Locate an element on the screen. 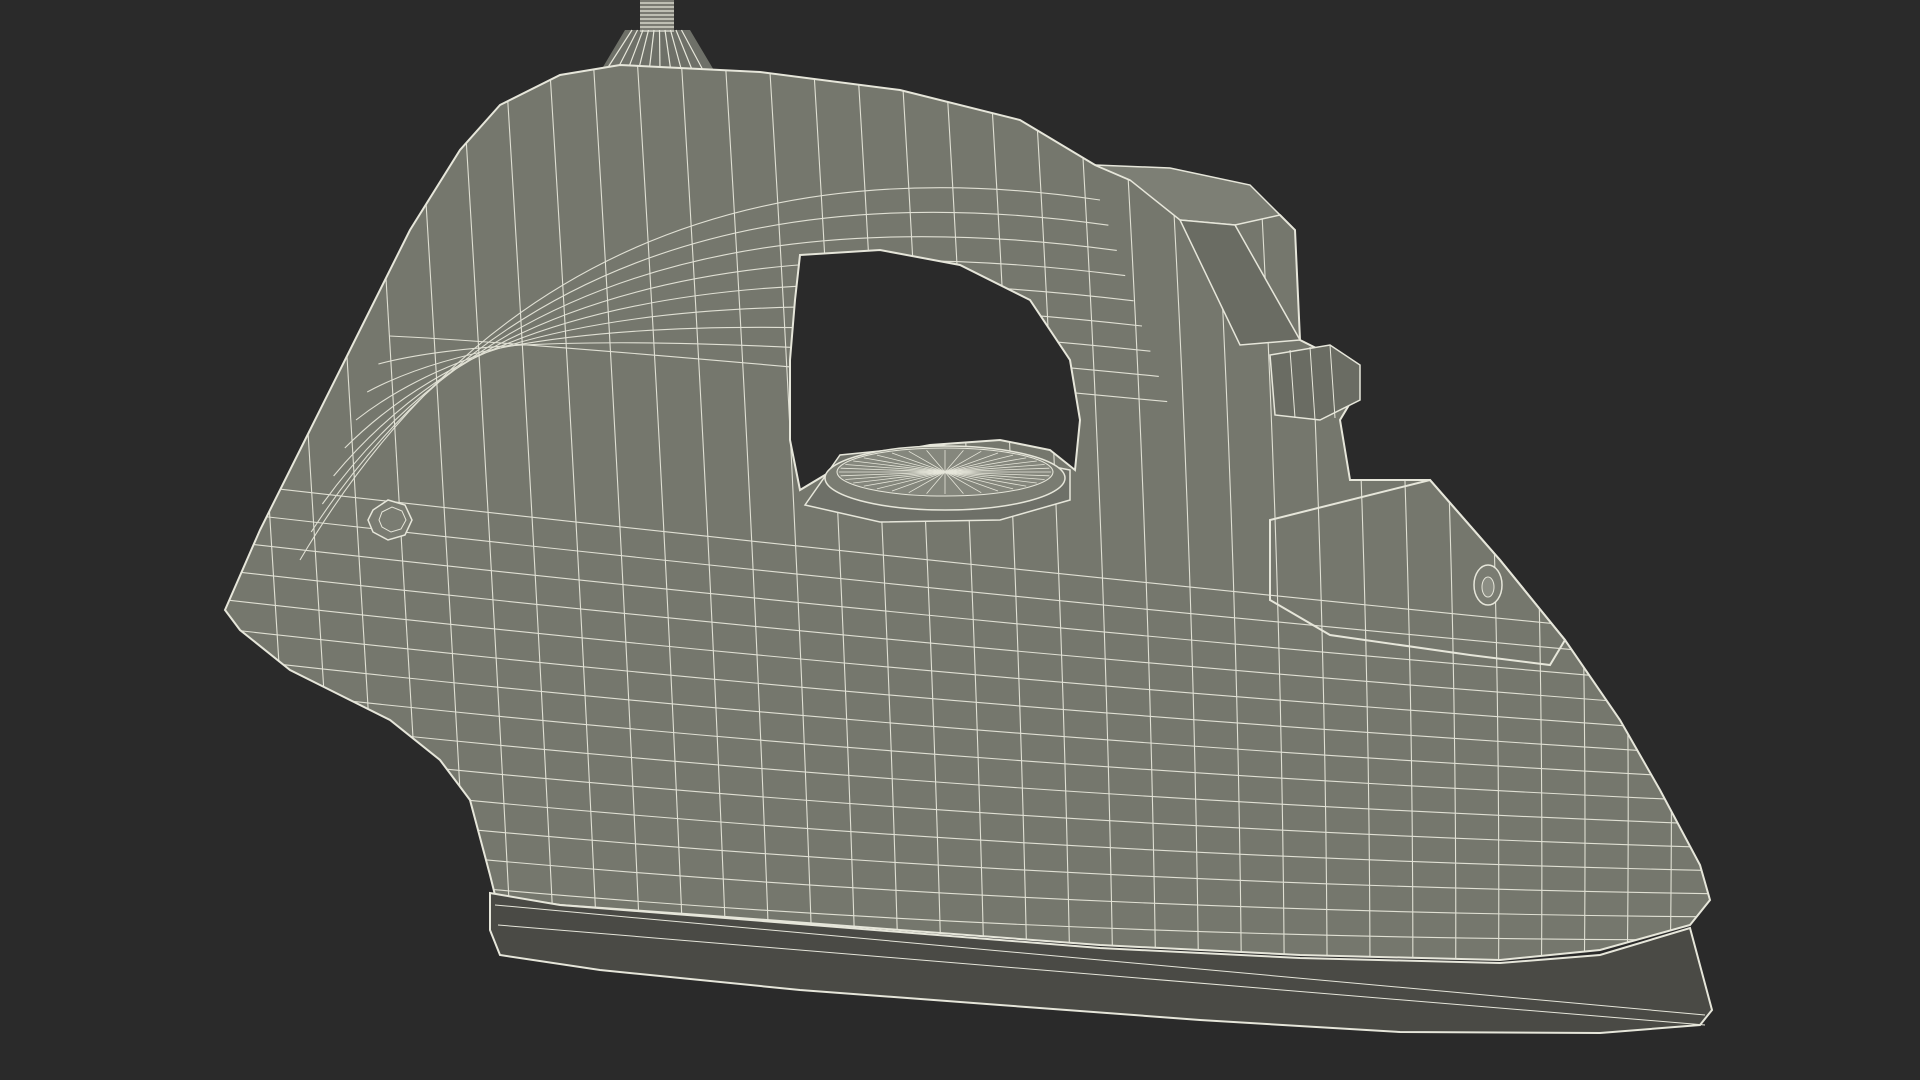 The height and width of the screenshot is (1080, 1920). front-indicator-light is located at coordinates (1488, 585).